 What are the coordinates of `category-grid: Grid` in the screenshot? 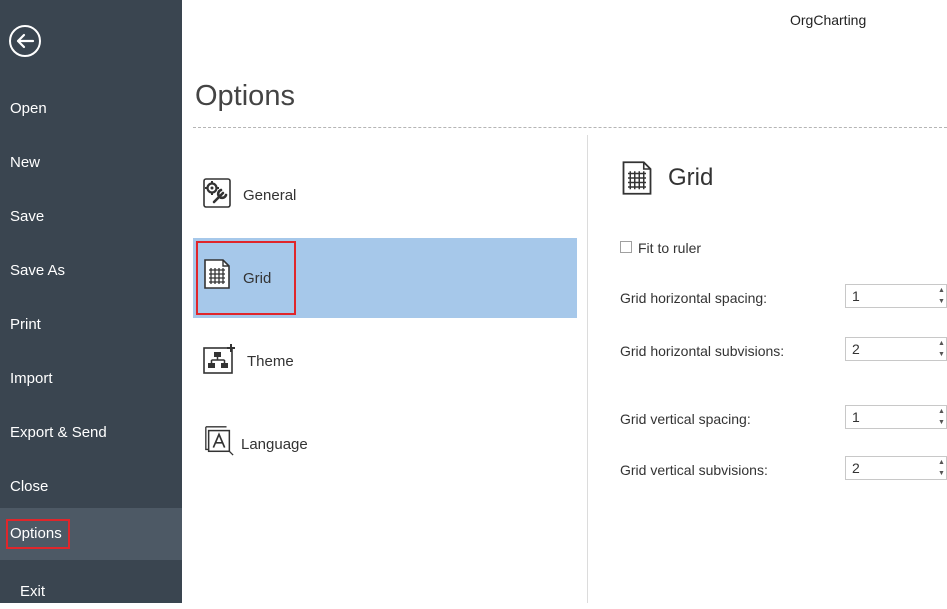 It's located at (385, 278).